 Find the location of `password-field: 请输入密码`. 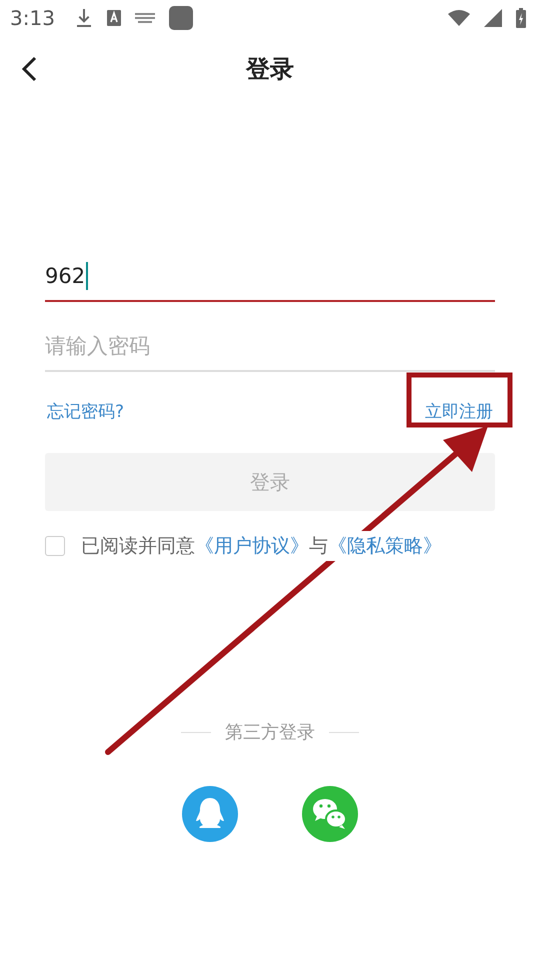

password-field: 请输入密码 is located at coordinates (270, 347).